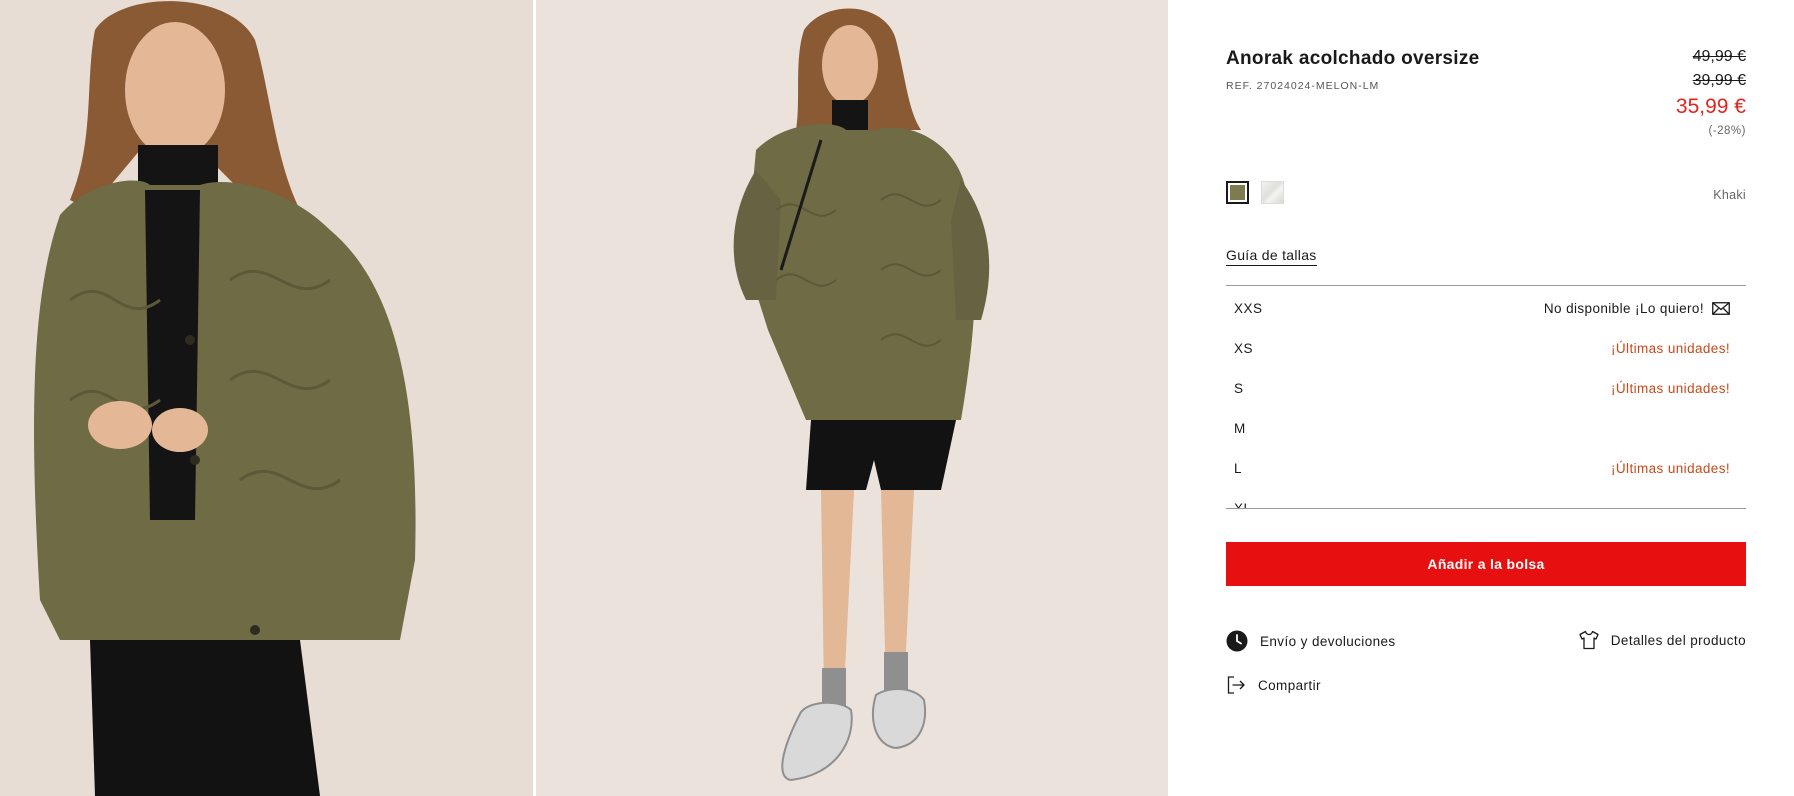 Image resolution: width=1794 pixels, height=796 pixels. I want to click on mail-icon, so click(1721, 308).